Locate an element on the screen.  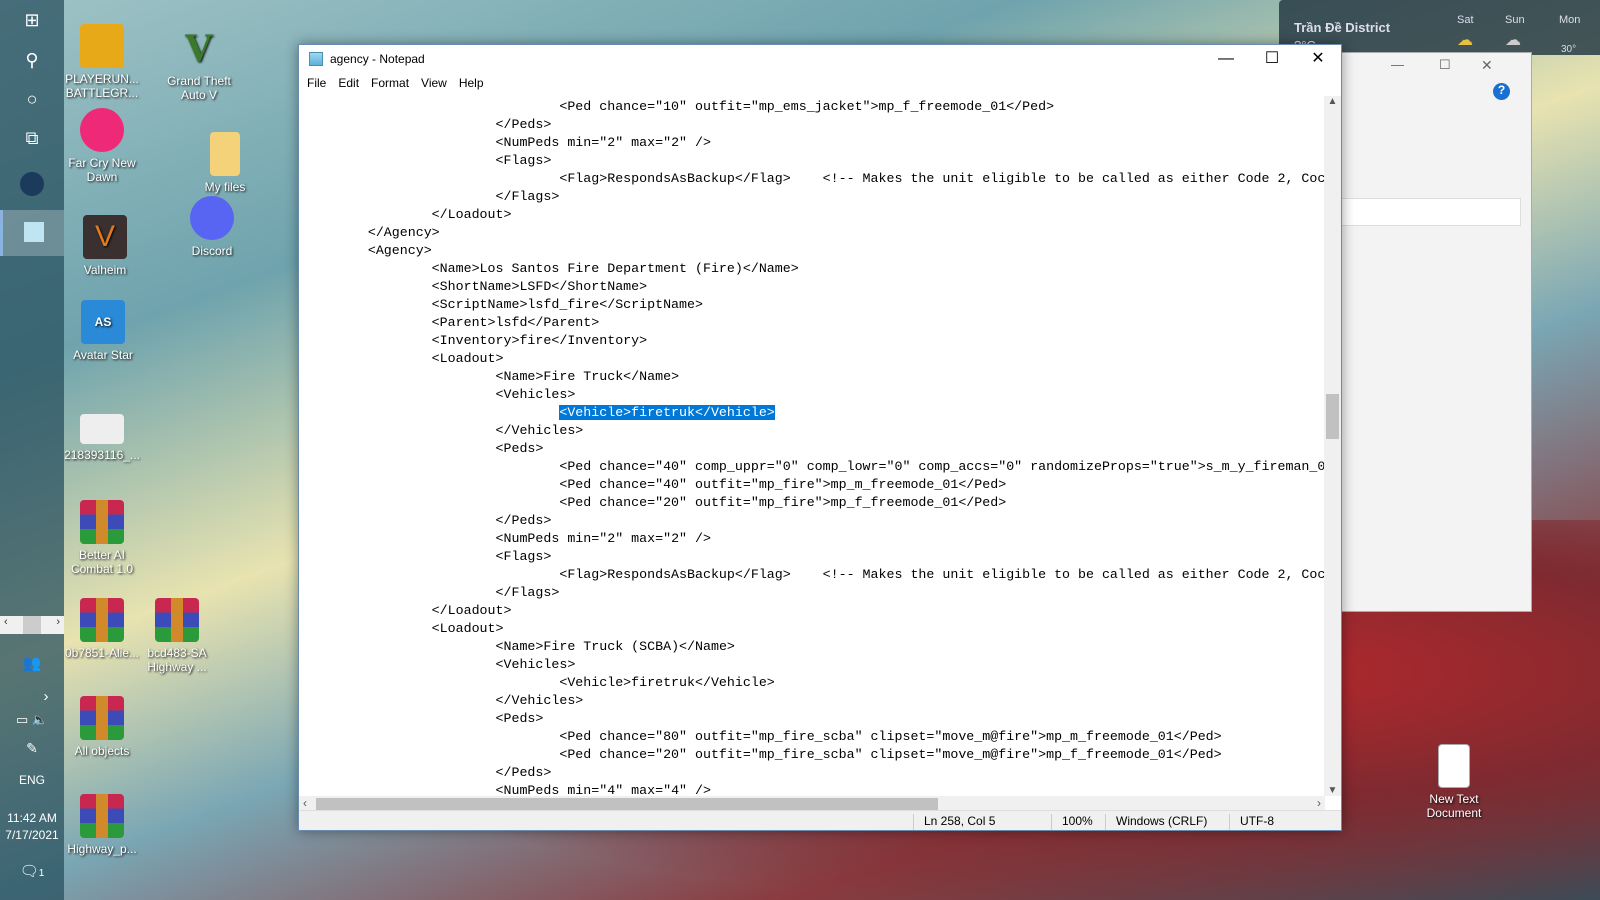
taskbar-scrollbar: ‹ › is located at coordinates (32, 625).